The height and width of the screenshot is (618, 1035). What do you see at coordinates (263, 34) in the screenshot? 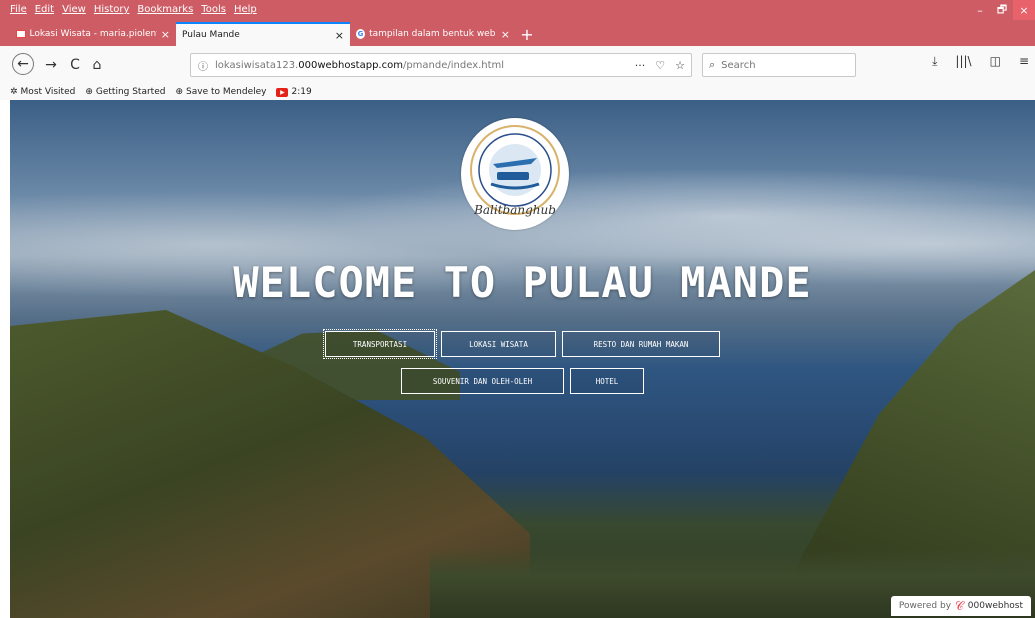
I see `tab-pulau-mande: Pulau Mande ×` at bounding box center [263, 34].